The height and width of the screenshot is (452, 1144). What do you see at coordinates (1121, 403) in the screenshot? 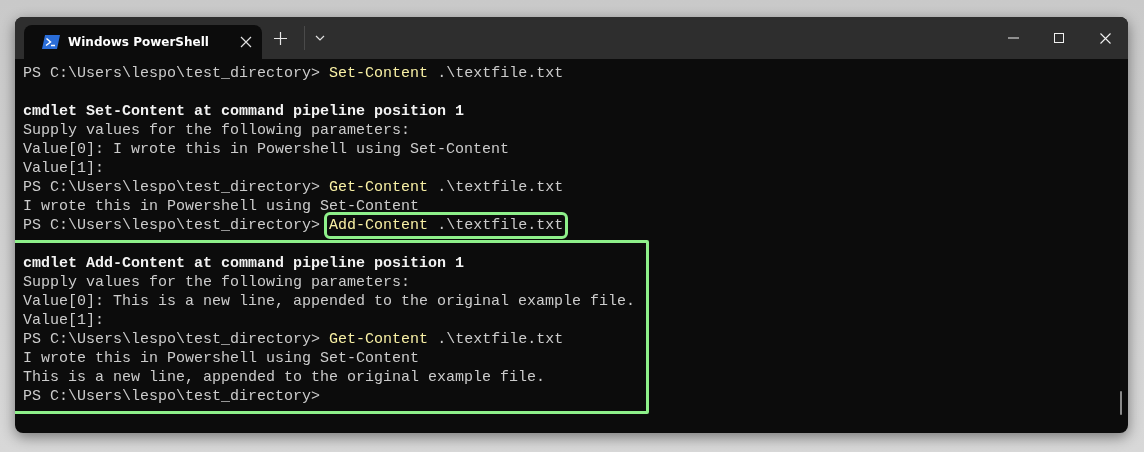
I see `scrollbar-thumb` at bounding box center [1121, 403].